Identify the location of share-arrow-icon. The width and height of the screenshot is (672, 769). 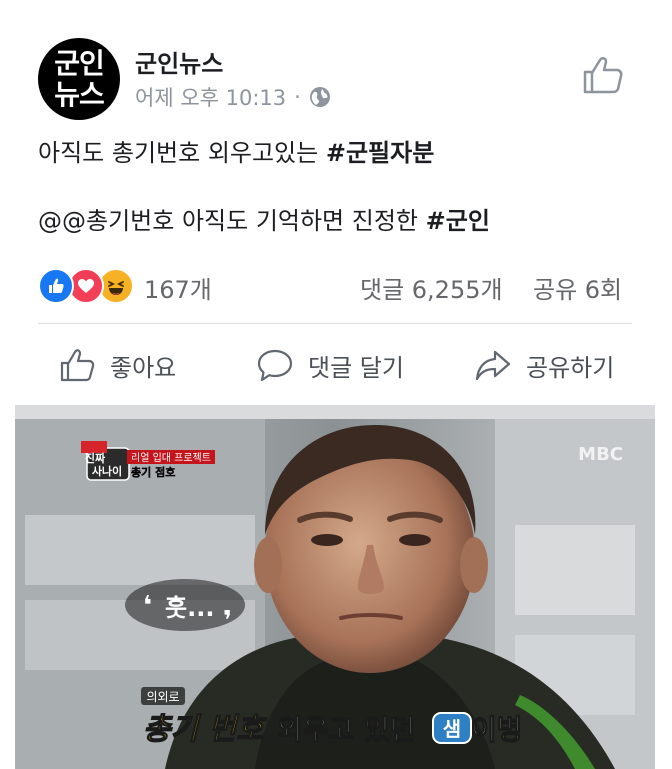
(493, 365).